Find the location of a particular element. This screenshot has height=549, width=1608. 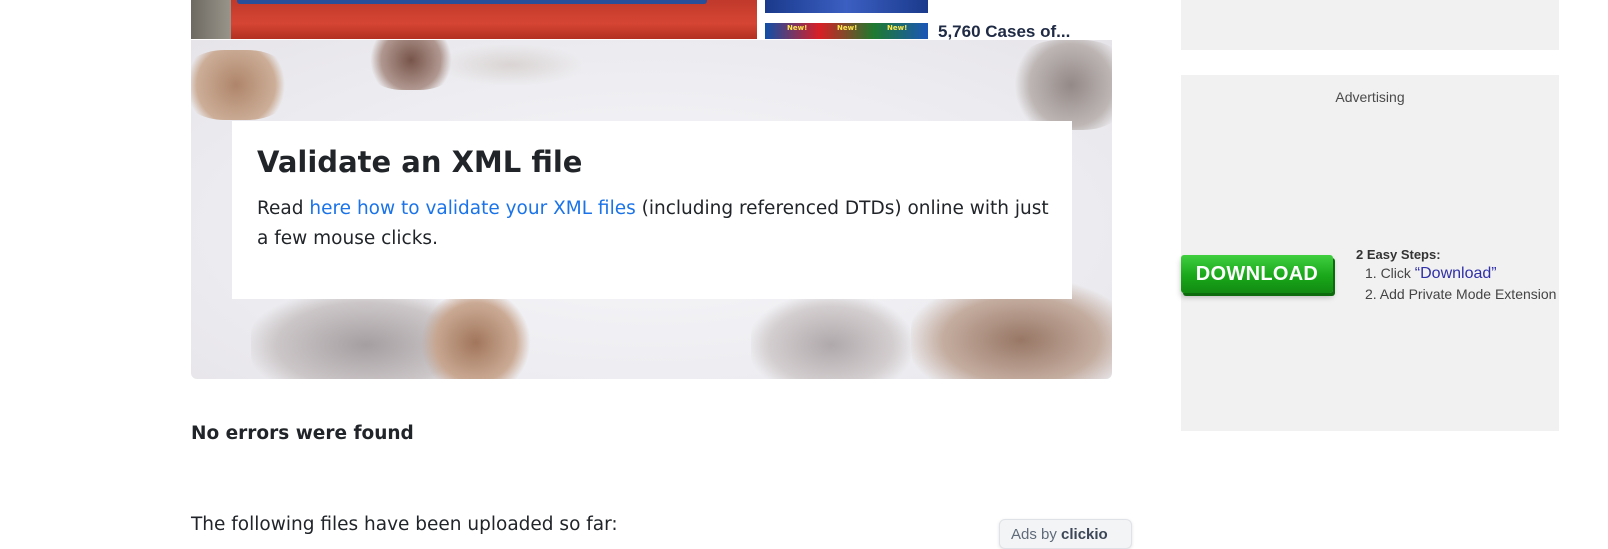

promo-thumbnail-top is located at coordinates (846, 6).